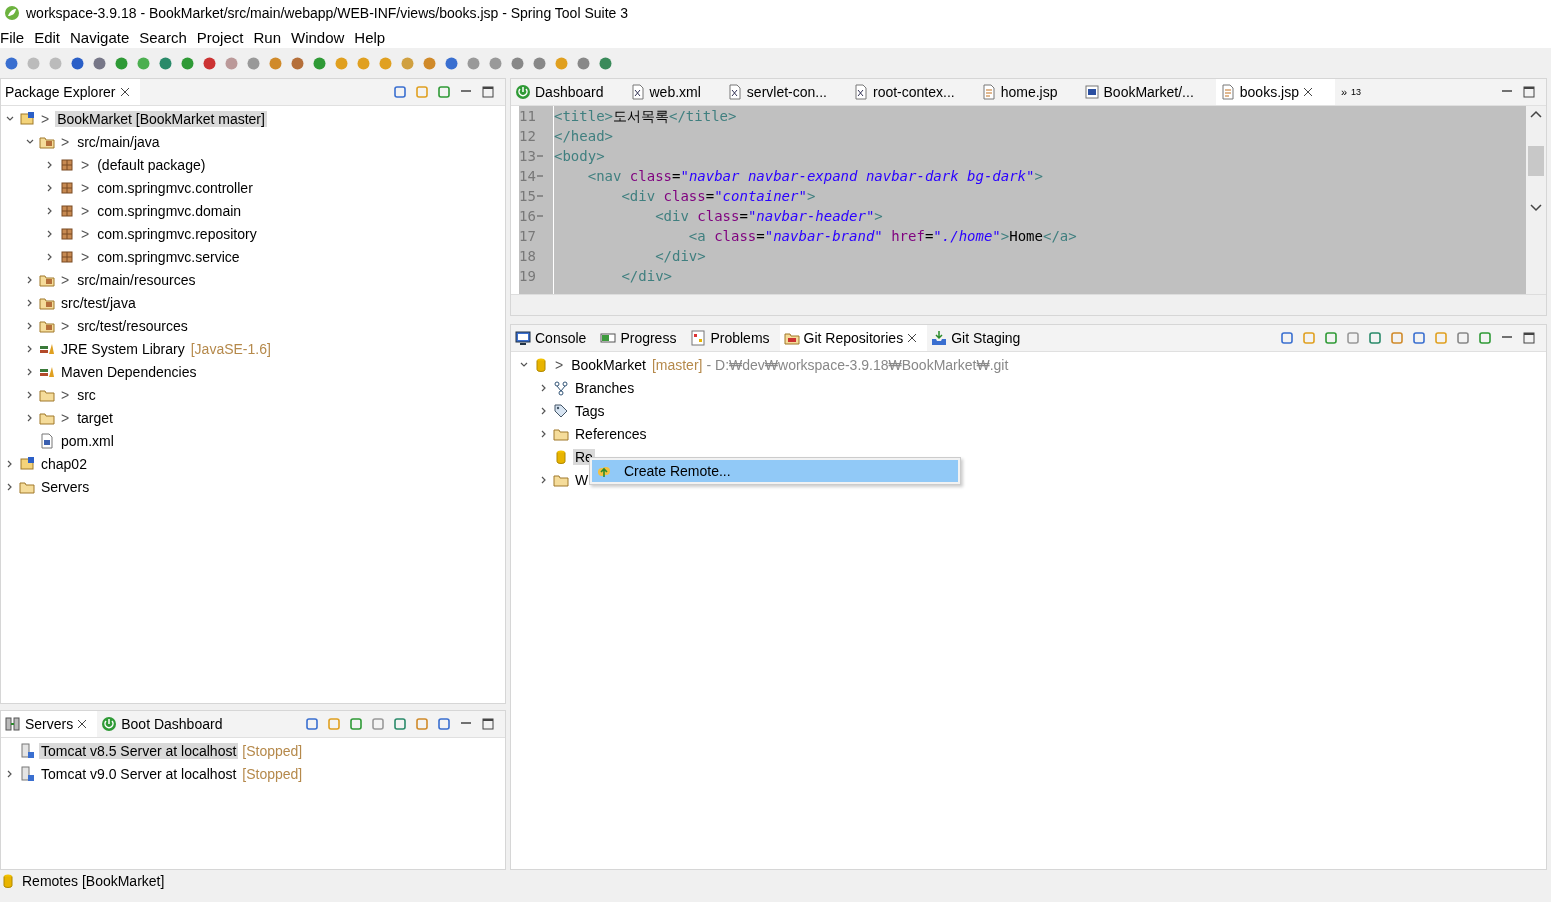 Image resolution: width=1551 pixels, height=902 pixels. What do you see at coordinates (118, 141) in the screenshot?
I see `tree-item: src/main/java` at bounding box center [118, 141].